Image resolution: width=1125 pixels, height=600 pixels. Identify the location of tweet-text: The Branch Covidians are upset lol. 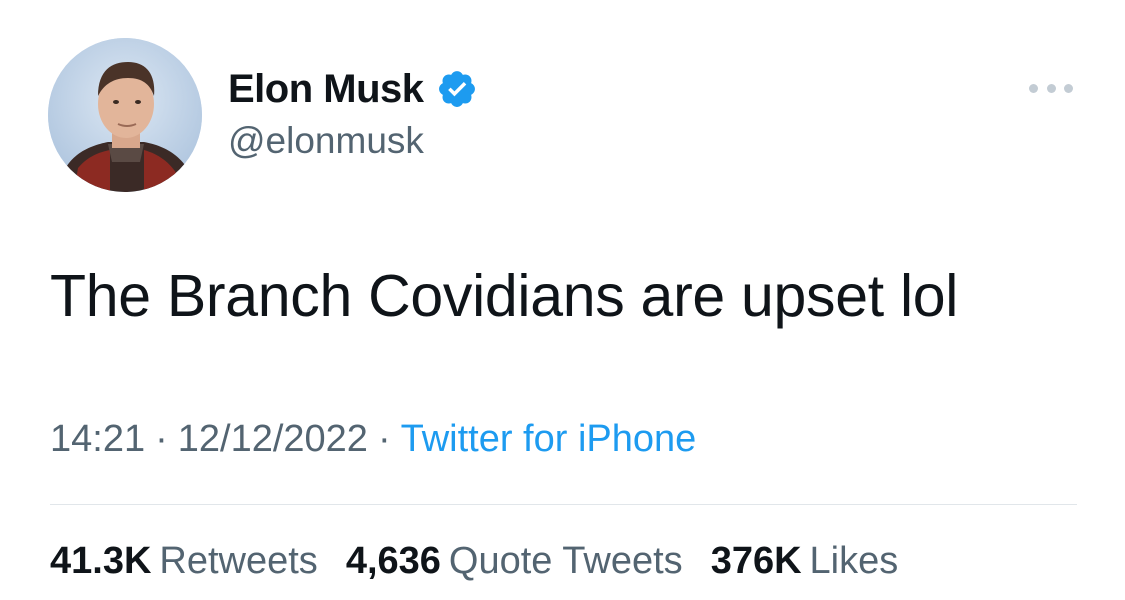
(504, 296).